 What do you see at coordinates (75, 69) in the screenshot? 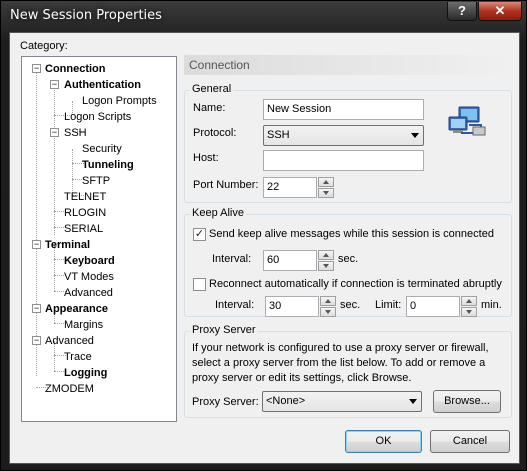
I see `tree-item-connection: Connection` at bounding box center [75, 69].